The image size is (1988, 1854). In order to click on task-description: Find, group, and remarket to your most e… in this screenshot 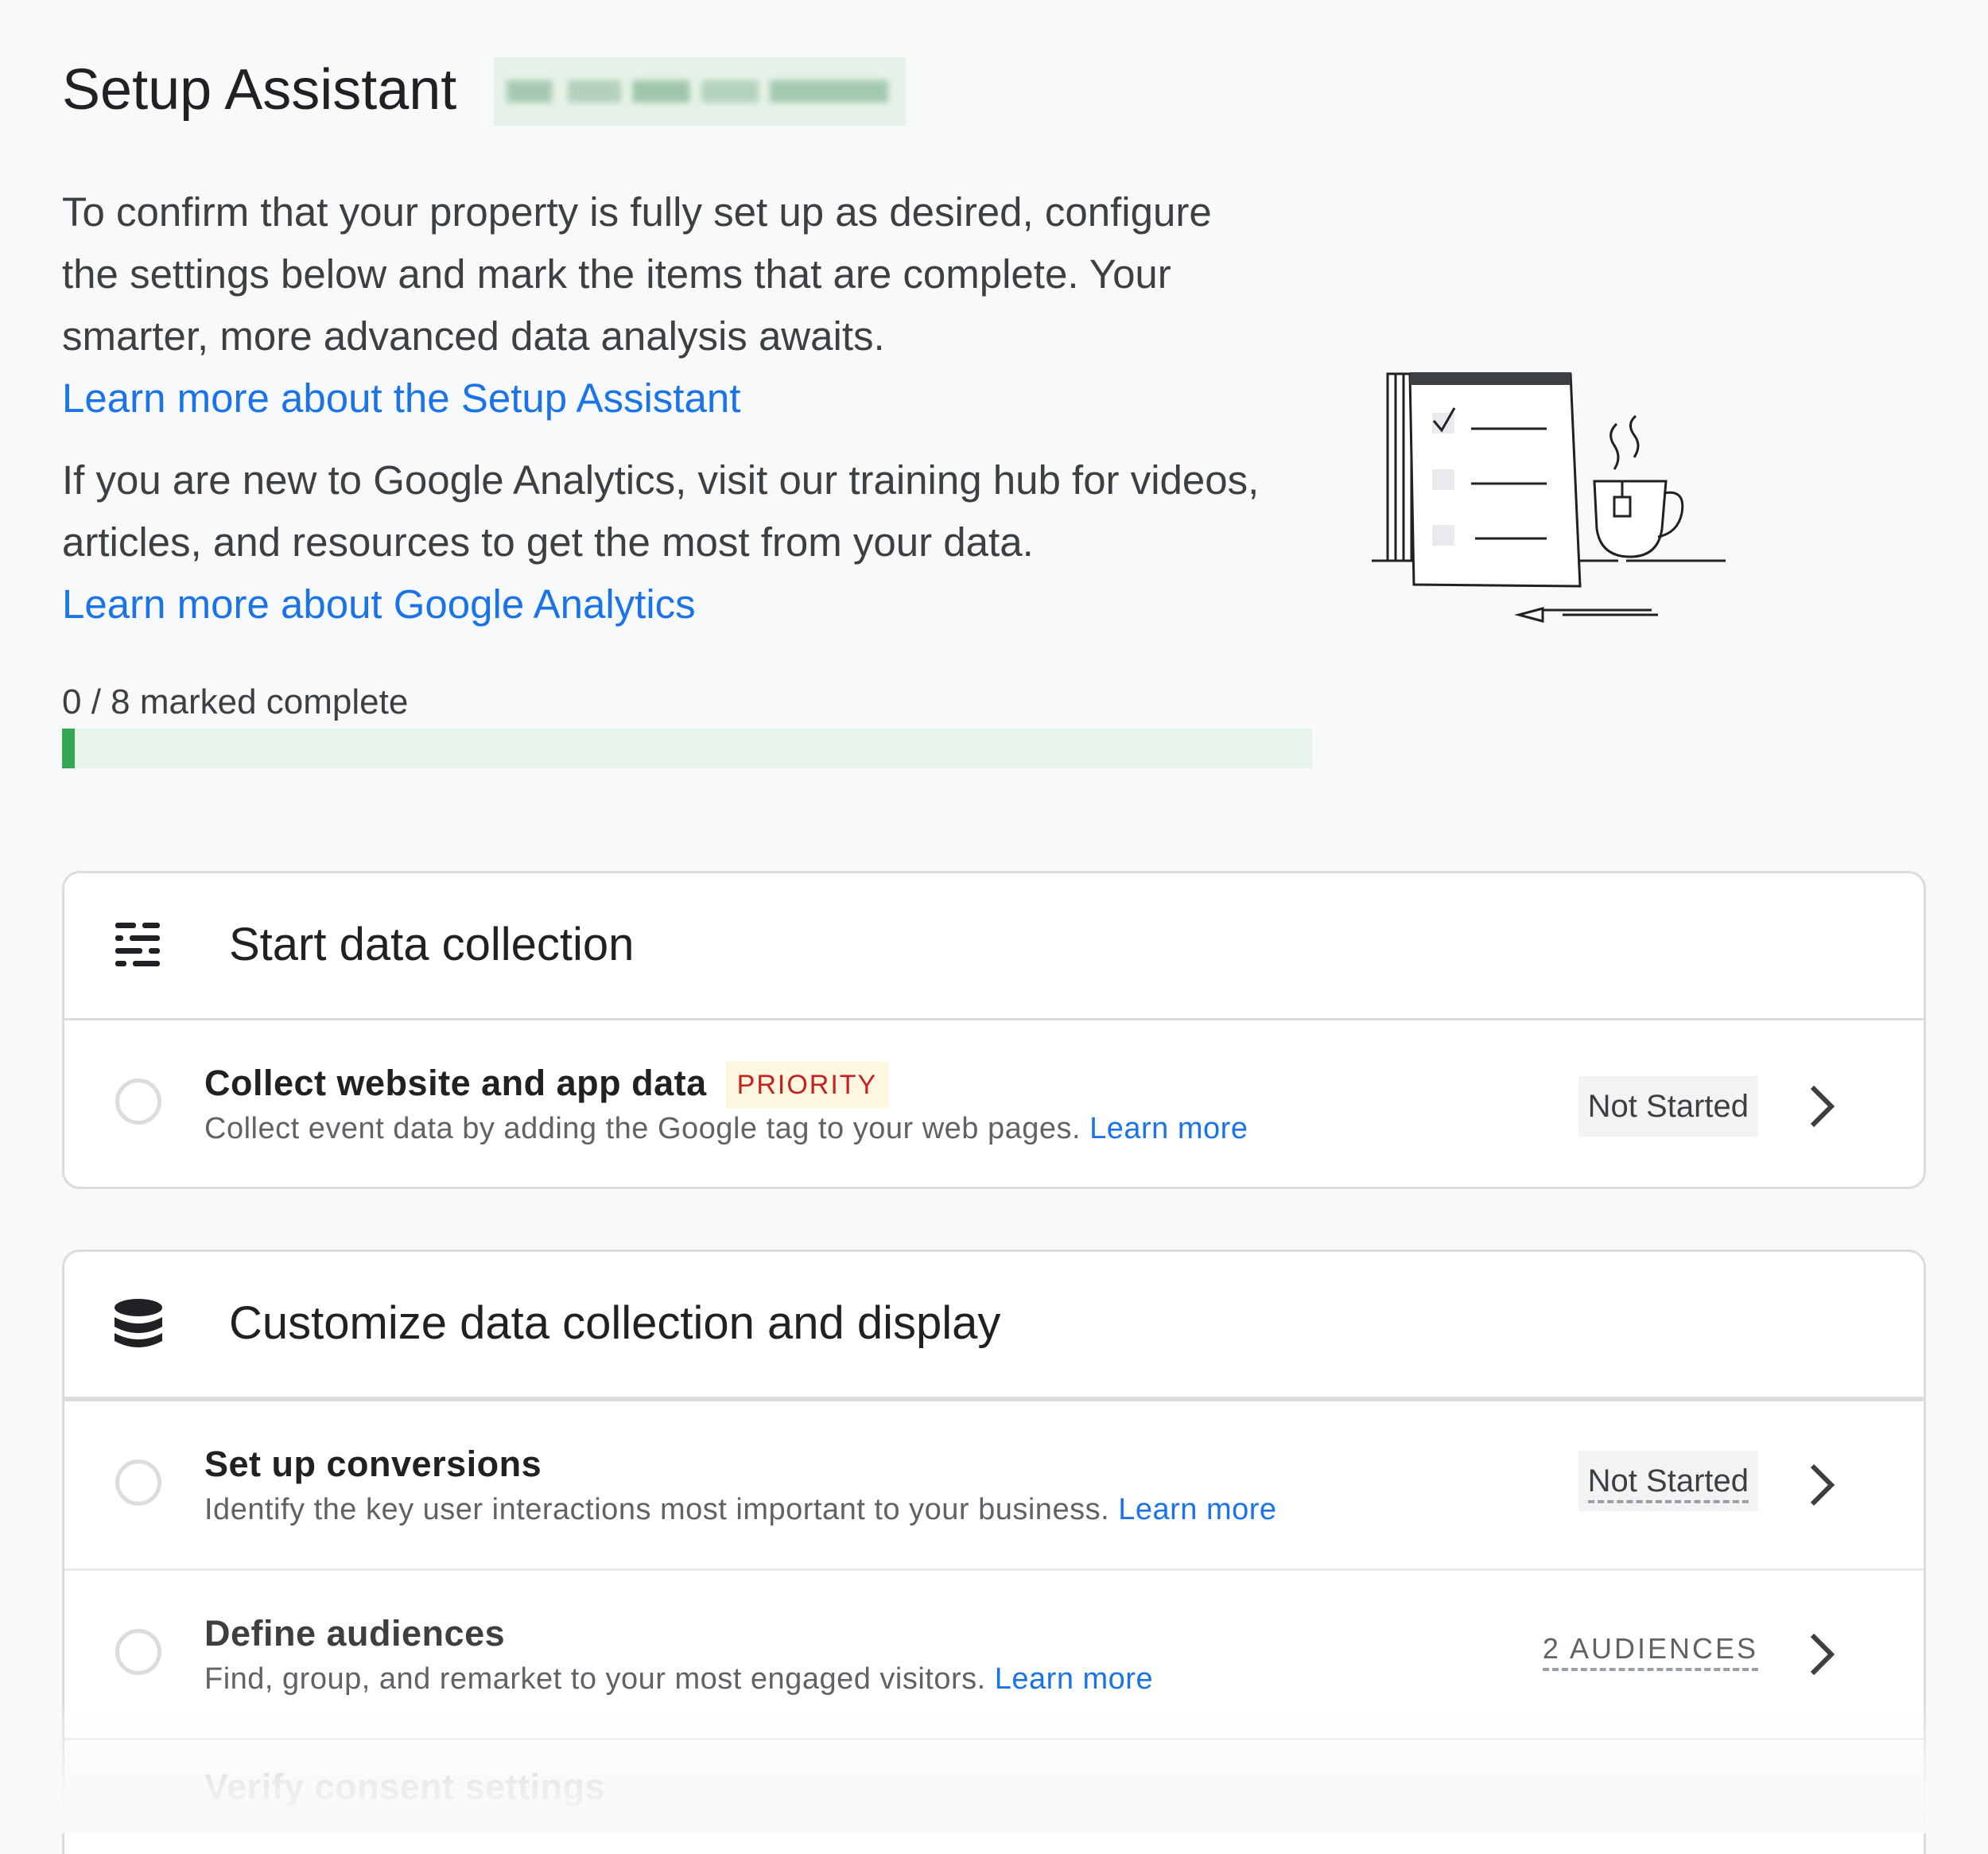, I will do `click(678, 1679)`.